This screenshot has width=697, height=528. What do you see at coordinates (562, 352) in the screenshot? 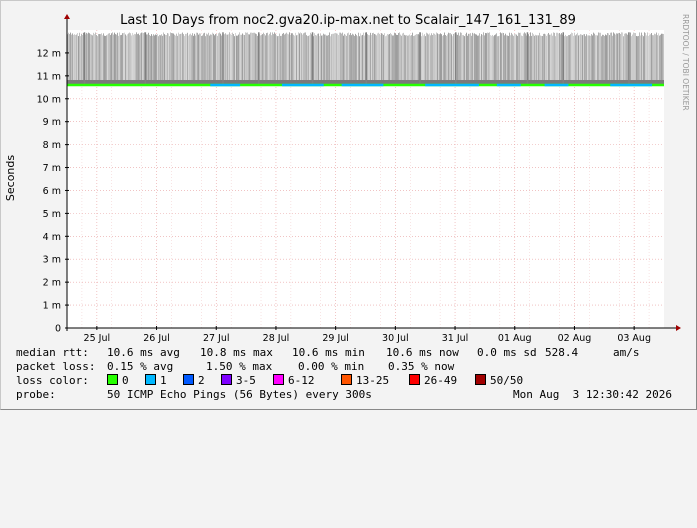
I see `median-rtt-am: 528.4` at bounding box center [562, 352].